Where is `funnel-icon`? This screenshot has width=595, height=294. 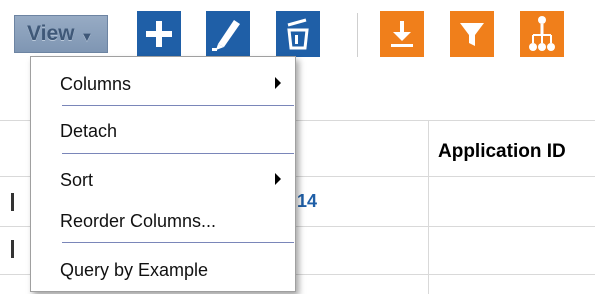
funnel-icon is located at coordinates (472, 34).